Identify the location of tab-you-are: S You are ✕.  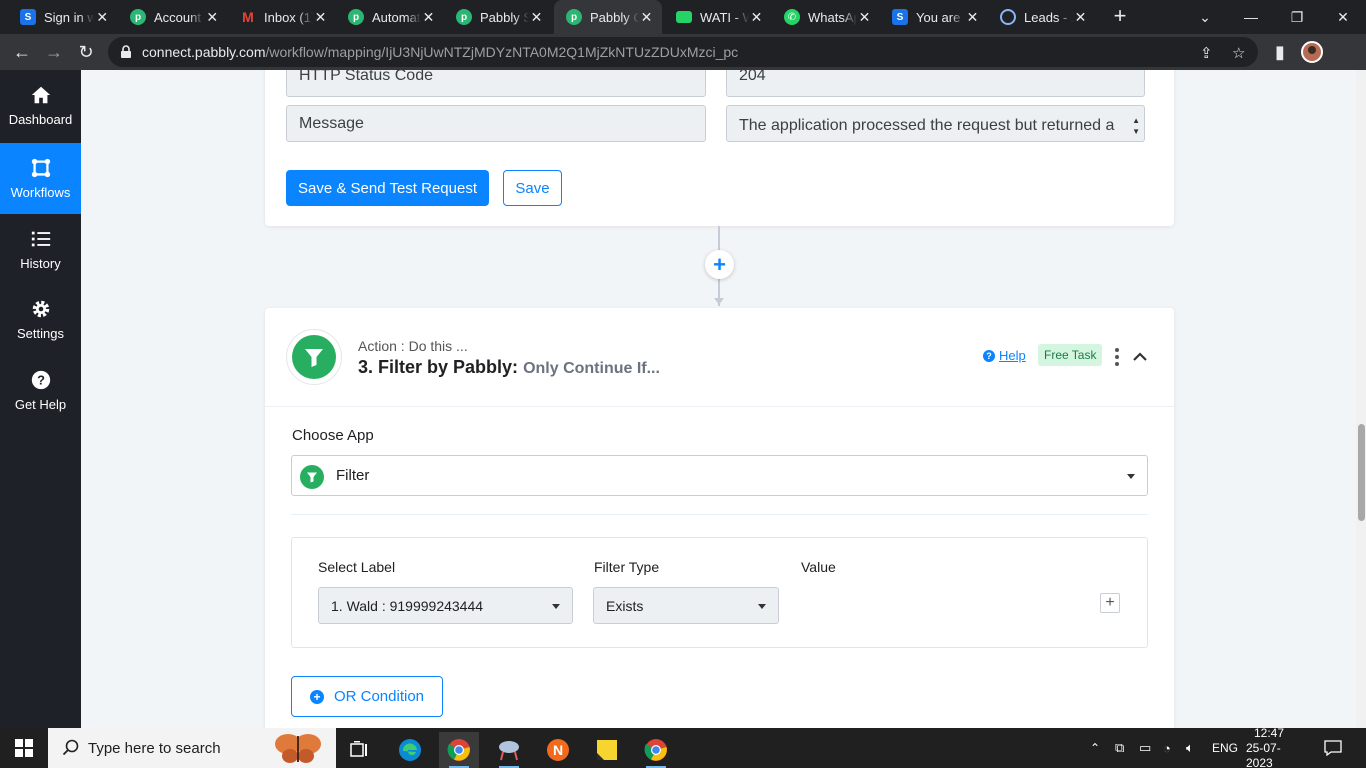
(934, 17).